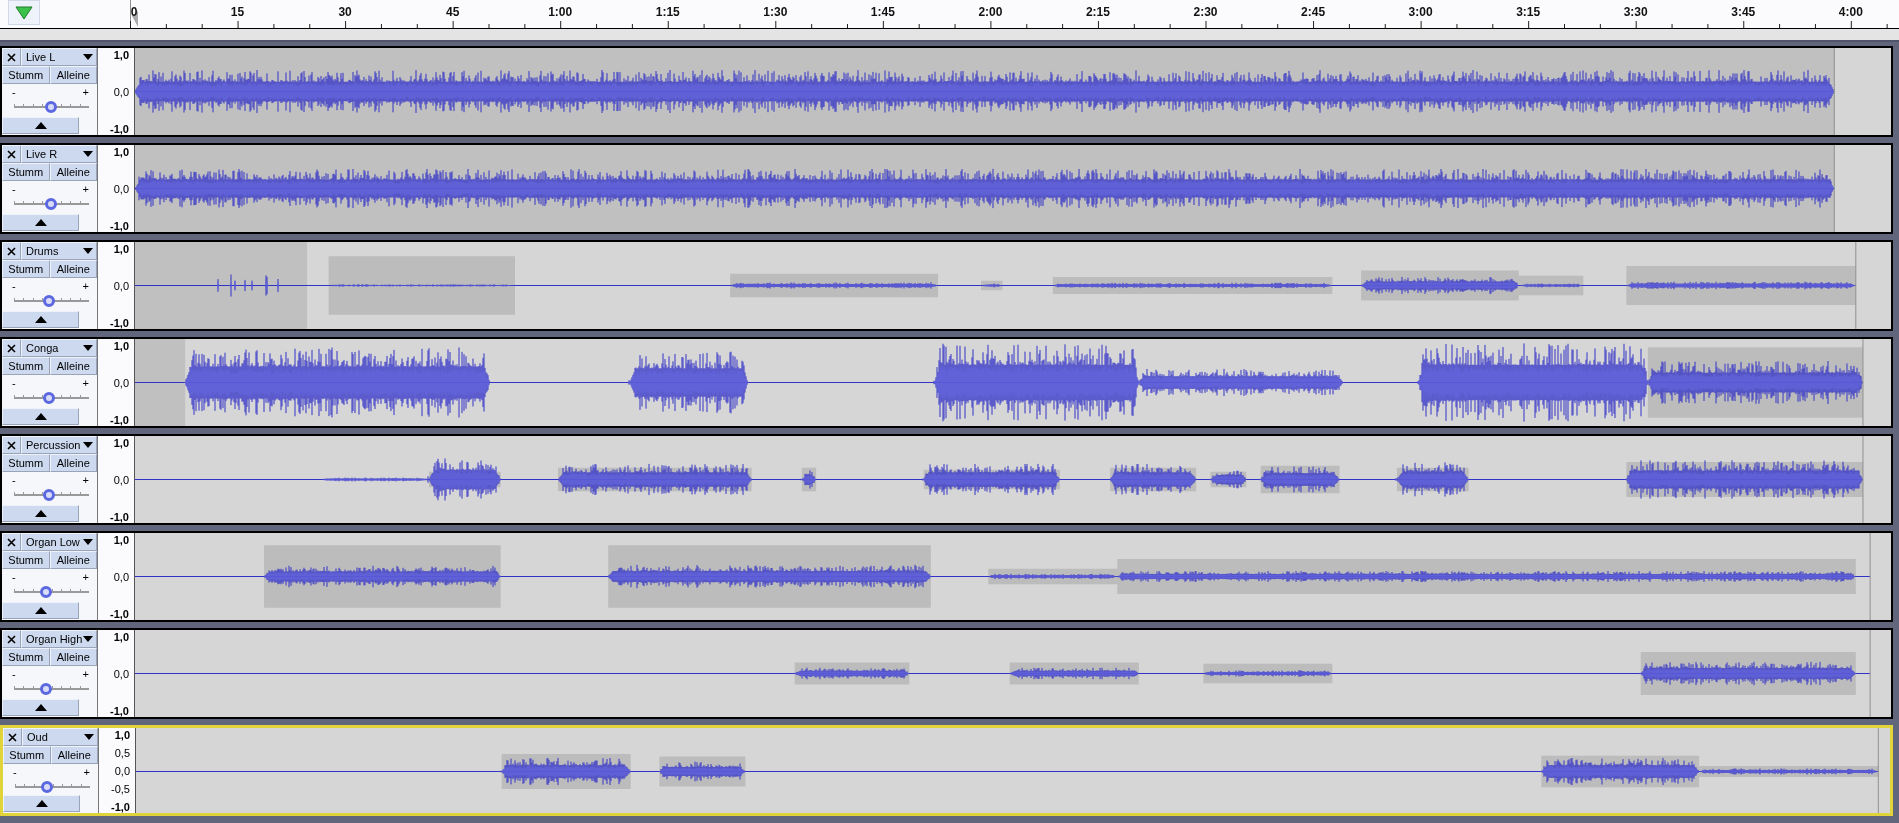 This screenshot has height=823, width=1899. What do you see at coordinates (59, 445) in the screenshot?
I see `track-name-menu: Percussion` at bounding box center [59, 445].